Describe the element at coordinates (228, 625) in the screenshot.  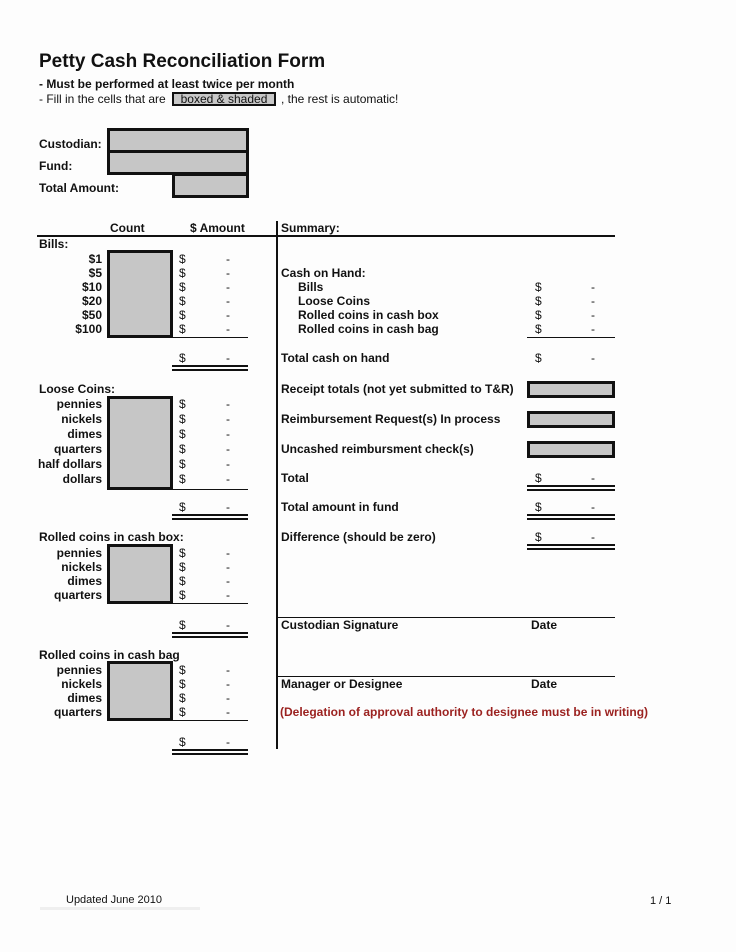
I see `rolled-box-subtotal-value: -` at that location.